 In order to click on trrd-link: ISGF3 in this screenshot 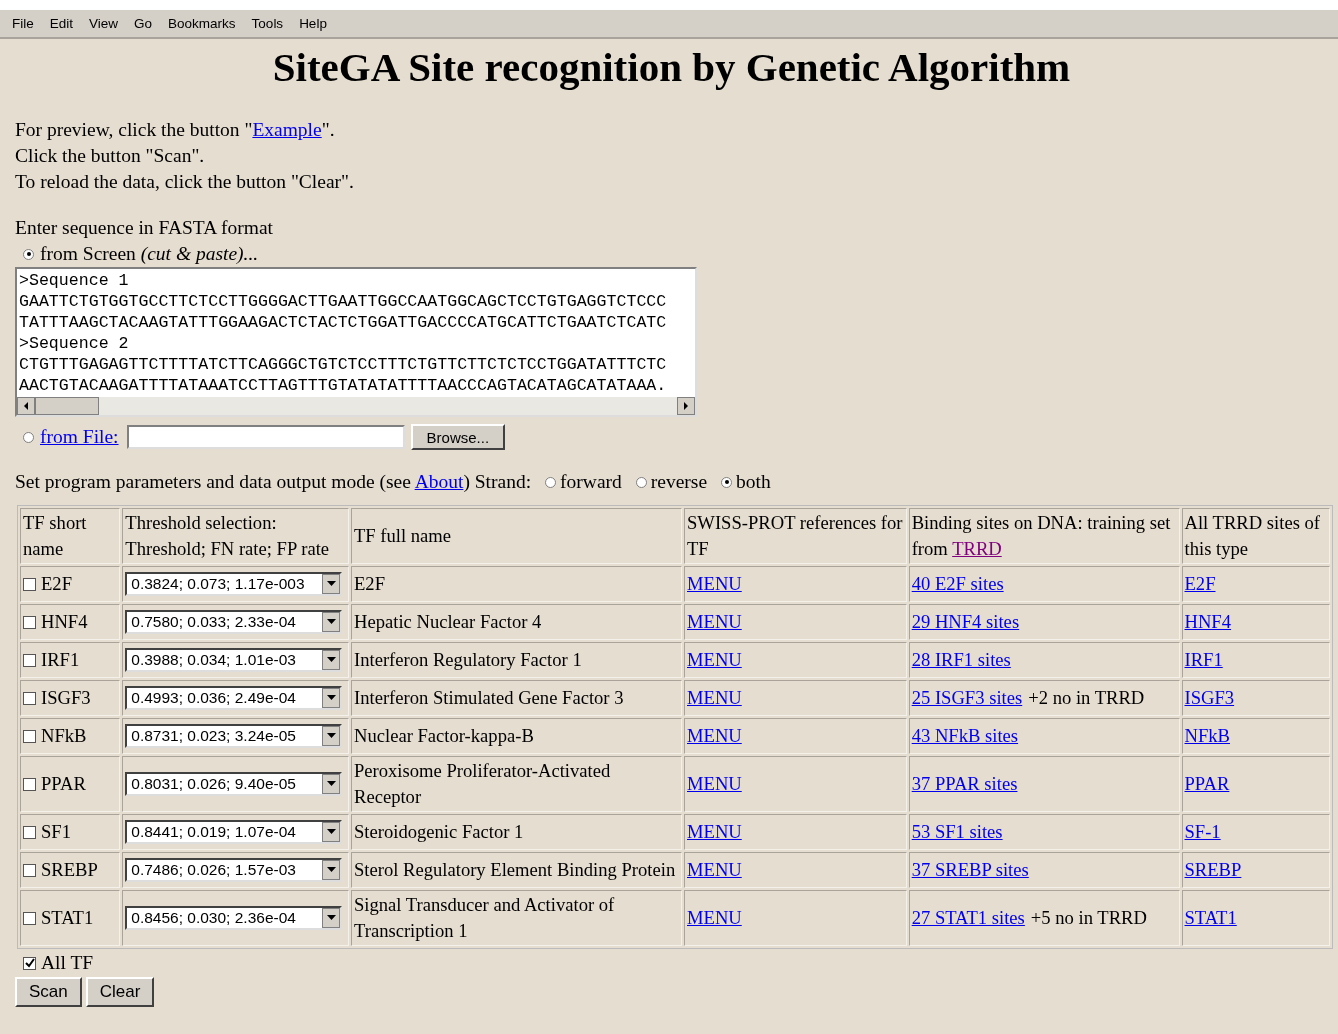, I will do `click(1209, 697)`.